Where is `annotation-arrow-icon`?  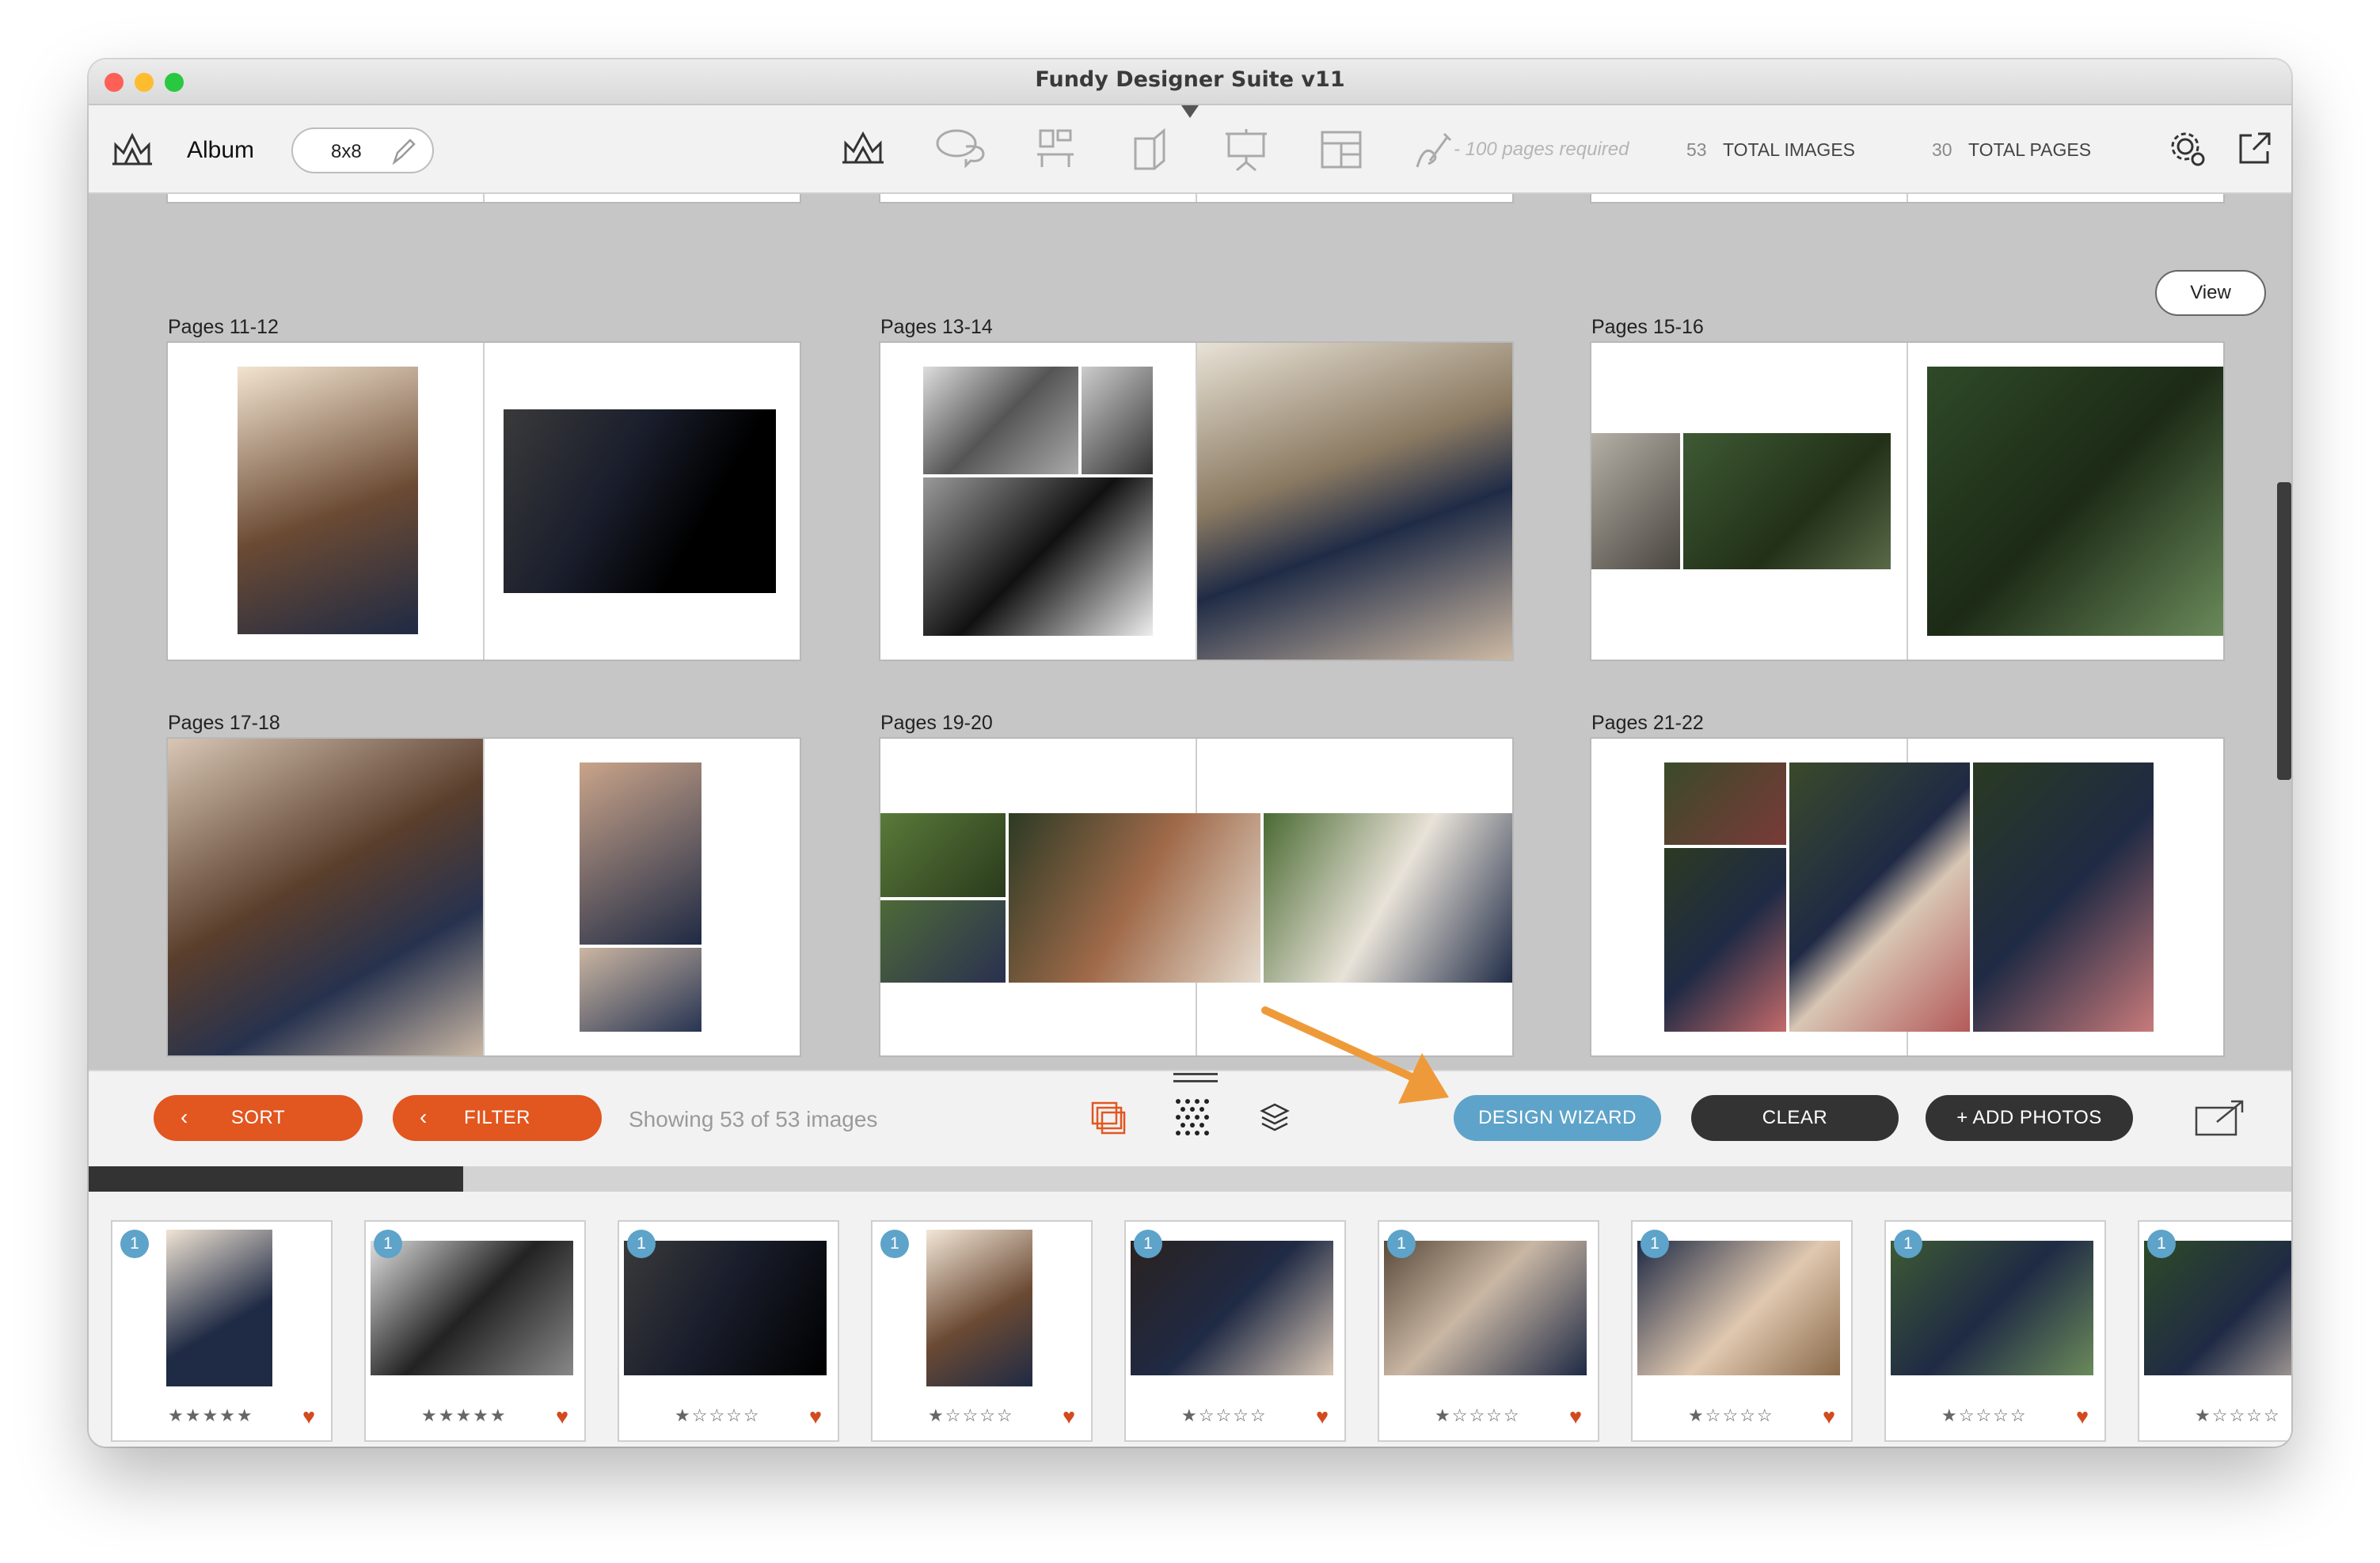 annotation-arrow-icon is located at coordinates (1355, 1055).